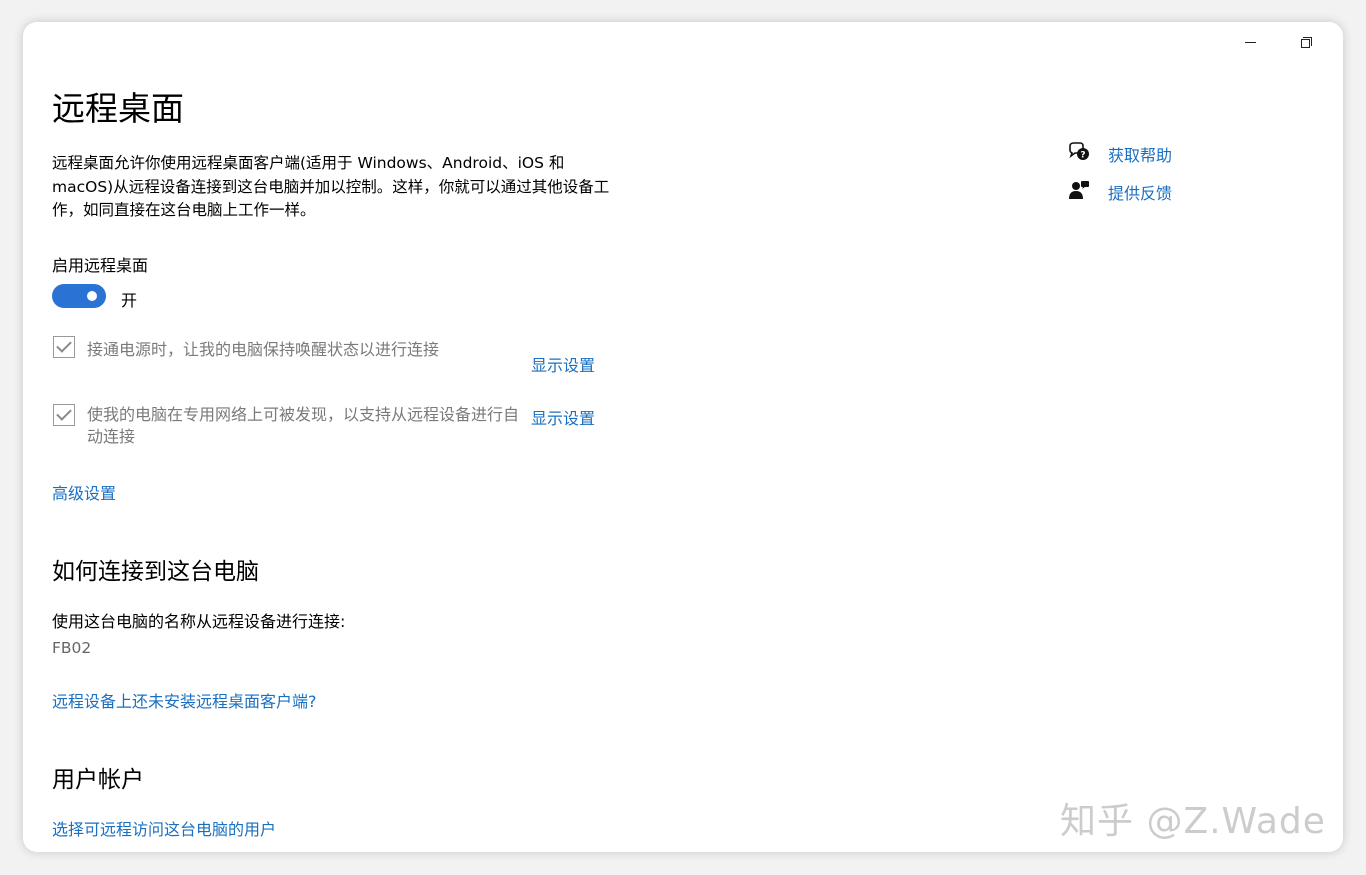 The image size is (1366, 875). I want to click on advanced-settings-link: 高级设置, so click(84, 492).